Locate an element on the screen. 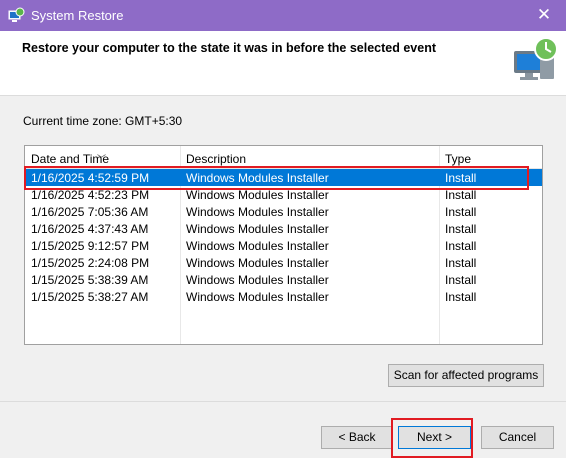 The image size is (566, 458). row-date: 1/16/2025 4:52:59 PM is located at coordinates (90, 178).